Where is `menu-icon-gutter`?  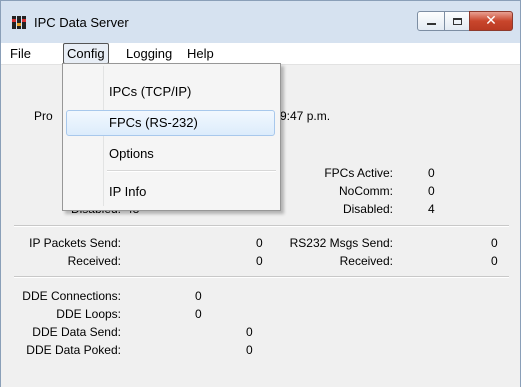
menu-icon-gutter is located at coordinates (103, 136).